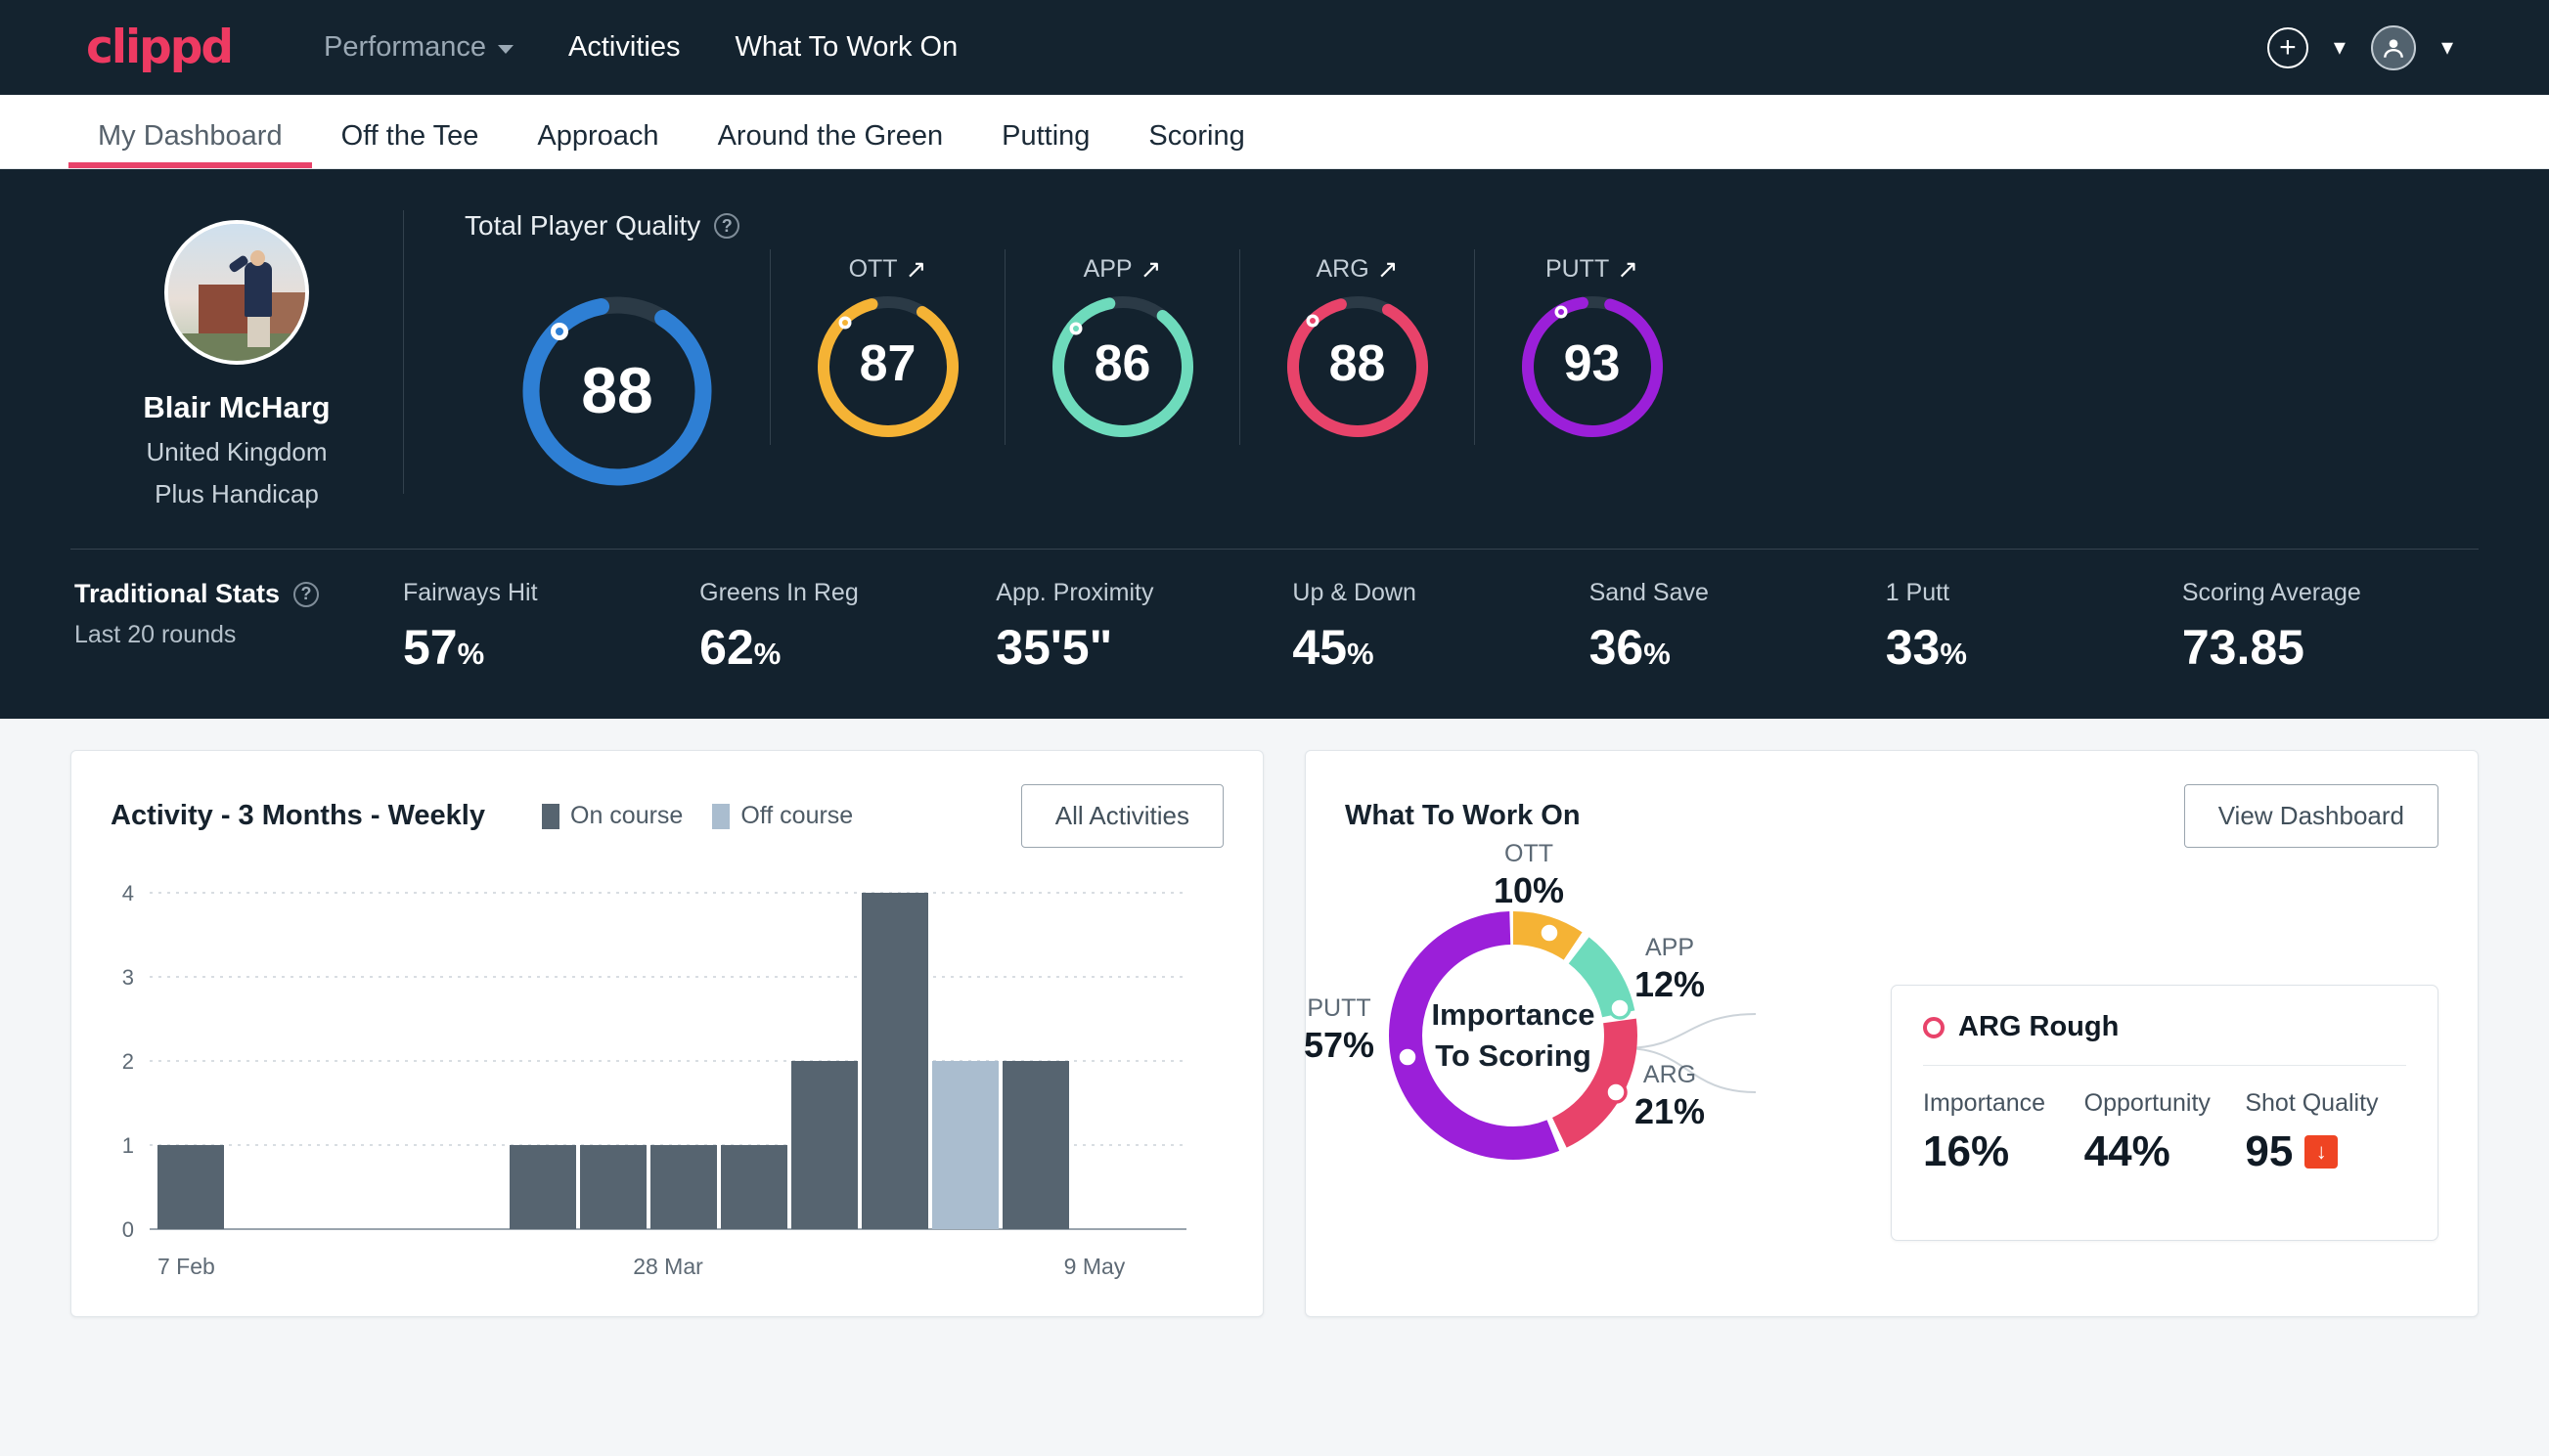 This screenshot has height=1456, width=2549. Describe the element at coordinates (411, 144) in the screenshot. I see `tab-off-the-tee: Off the Tee` at that location.